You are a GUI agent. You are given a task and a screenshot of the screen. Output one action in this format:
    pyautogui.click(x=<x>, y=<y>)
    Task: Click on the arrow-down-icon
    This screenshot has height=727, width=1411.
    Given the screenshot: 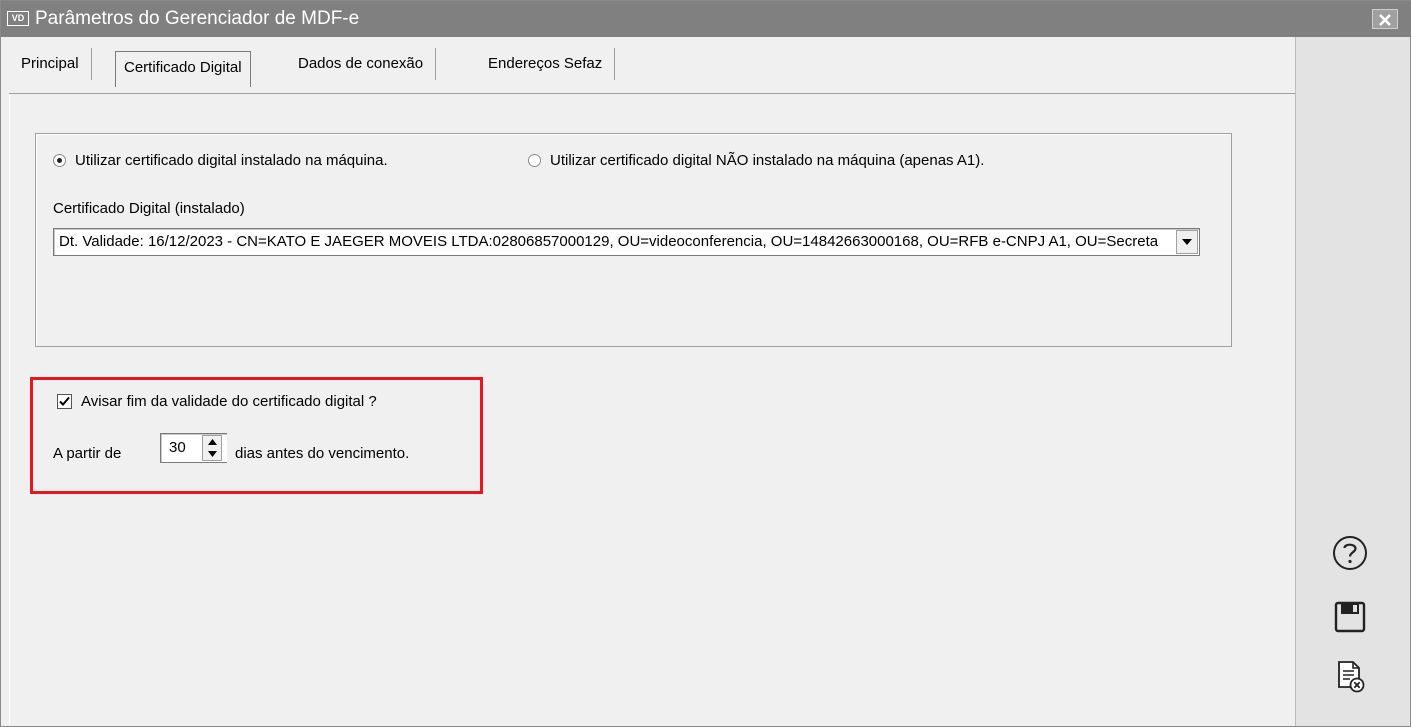 What is the action you would take?
    pyautogui.click(x=212, y=454)
    